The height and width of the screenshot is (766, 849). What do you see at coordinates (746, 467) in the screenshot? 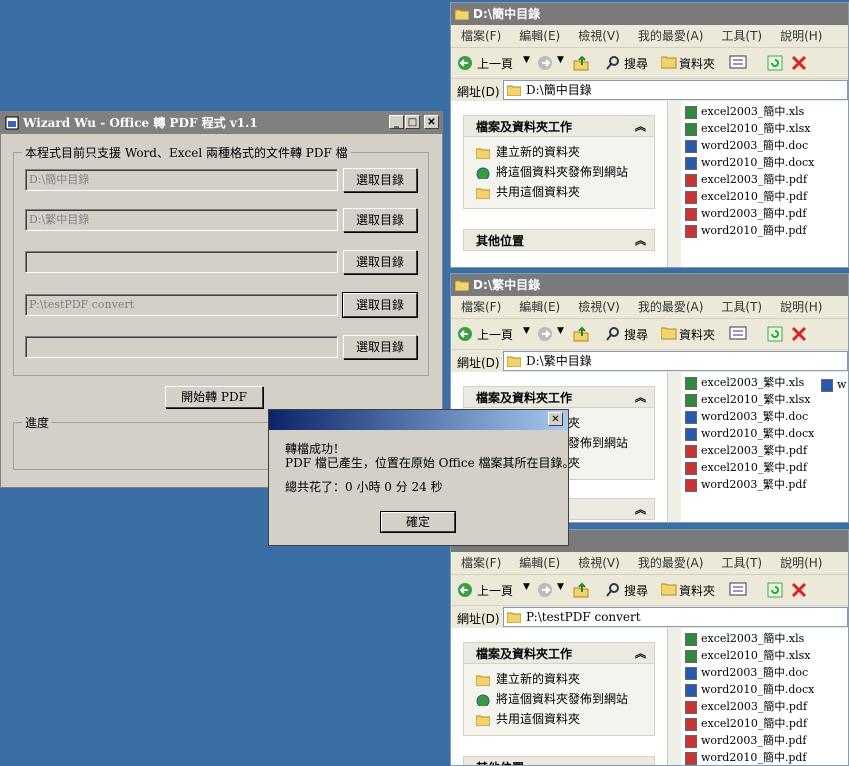
I see `file-item: excel2010_繁中.pdf` at bounding box center [746, 467].